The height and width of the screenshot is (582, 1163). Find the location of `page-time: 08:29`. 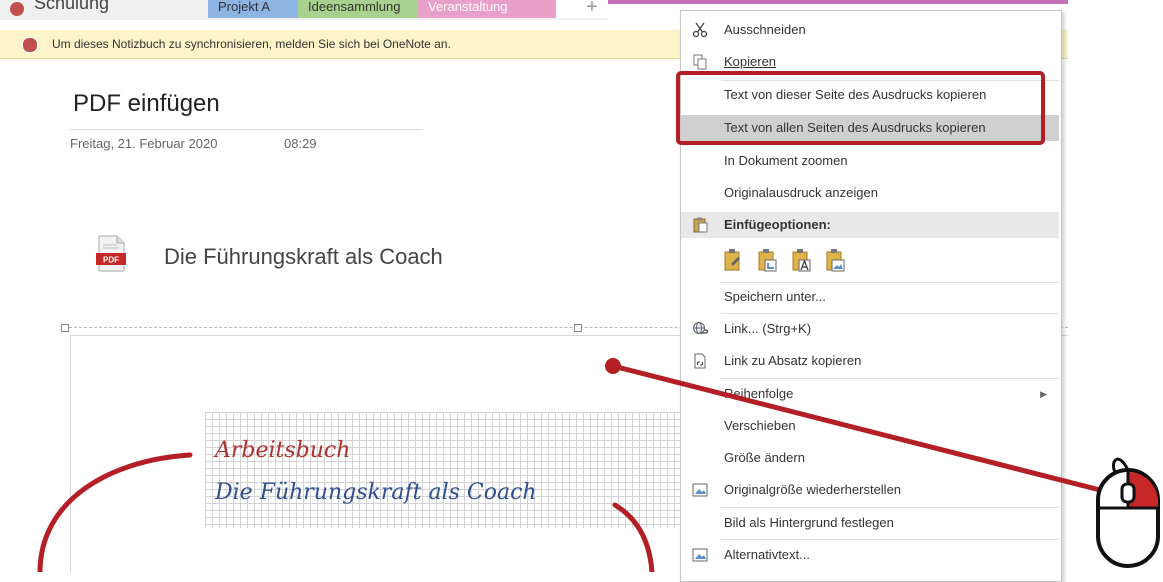

page-time: 08:29 is located at coordinates (300, 143).